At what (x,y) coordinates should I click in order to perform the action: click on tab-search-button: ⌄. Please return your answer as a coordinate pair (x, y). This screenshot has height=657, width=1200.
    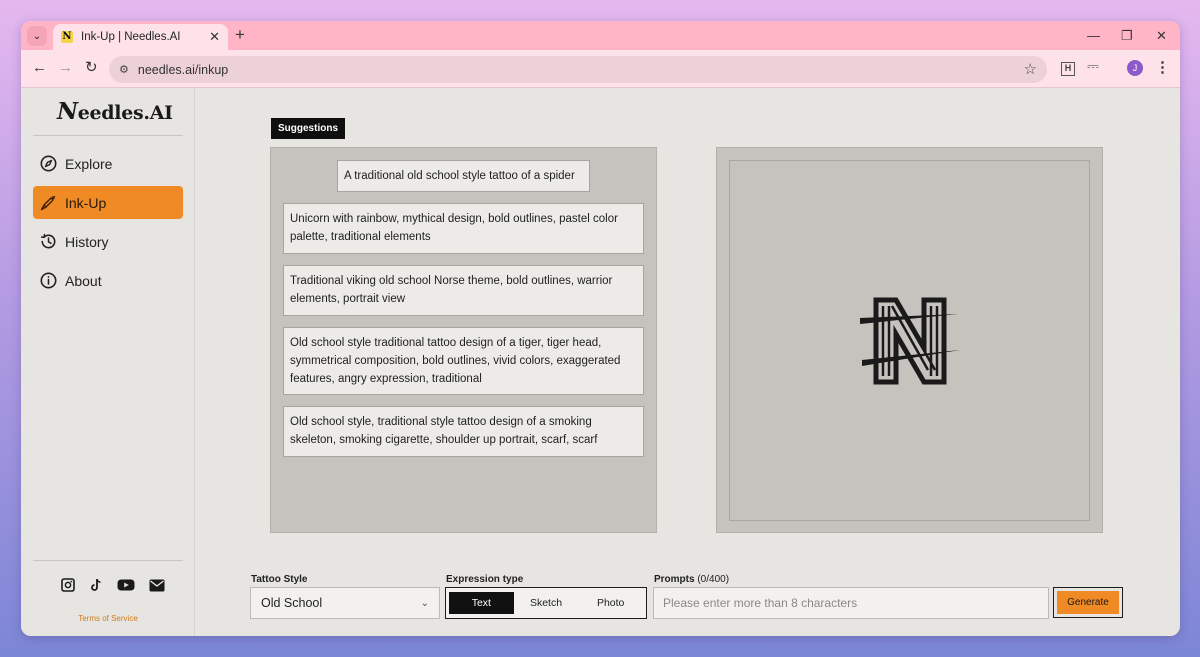
    Looking at the image, I should click on (37, 36).